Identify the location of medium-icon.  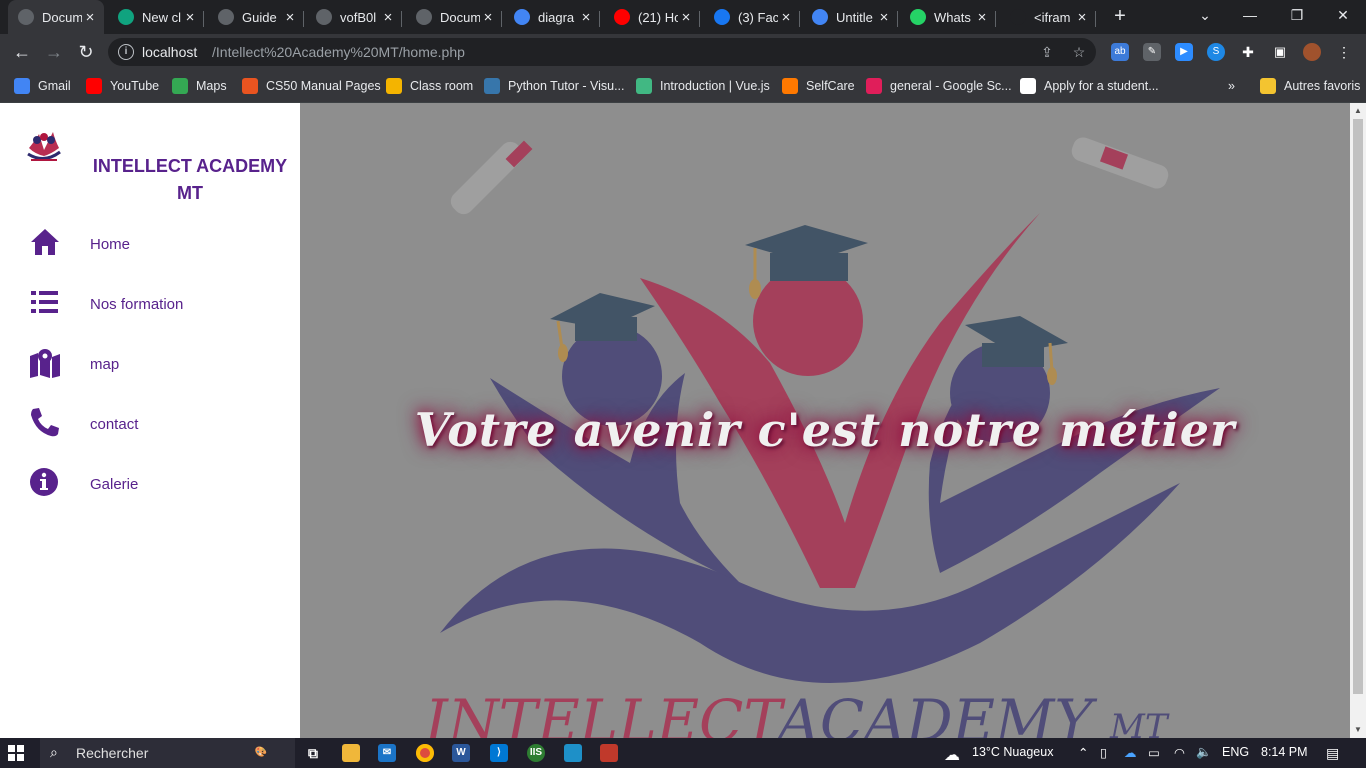
(1018, 17).